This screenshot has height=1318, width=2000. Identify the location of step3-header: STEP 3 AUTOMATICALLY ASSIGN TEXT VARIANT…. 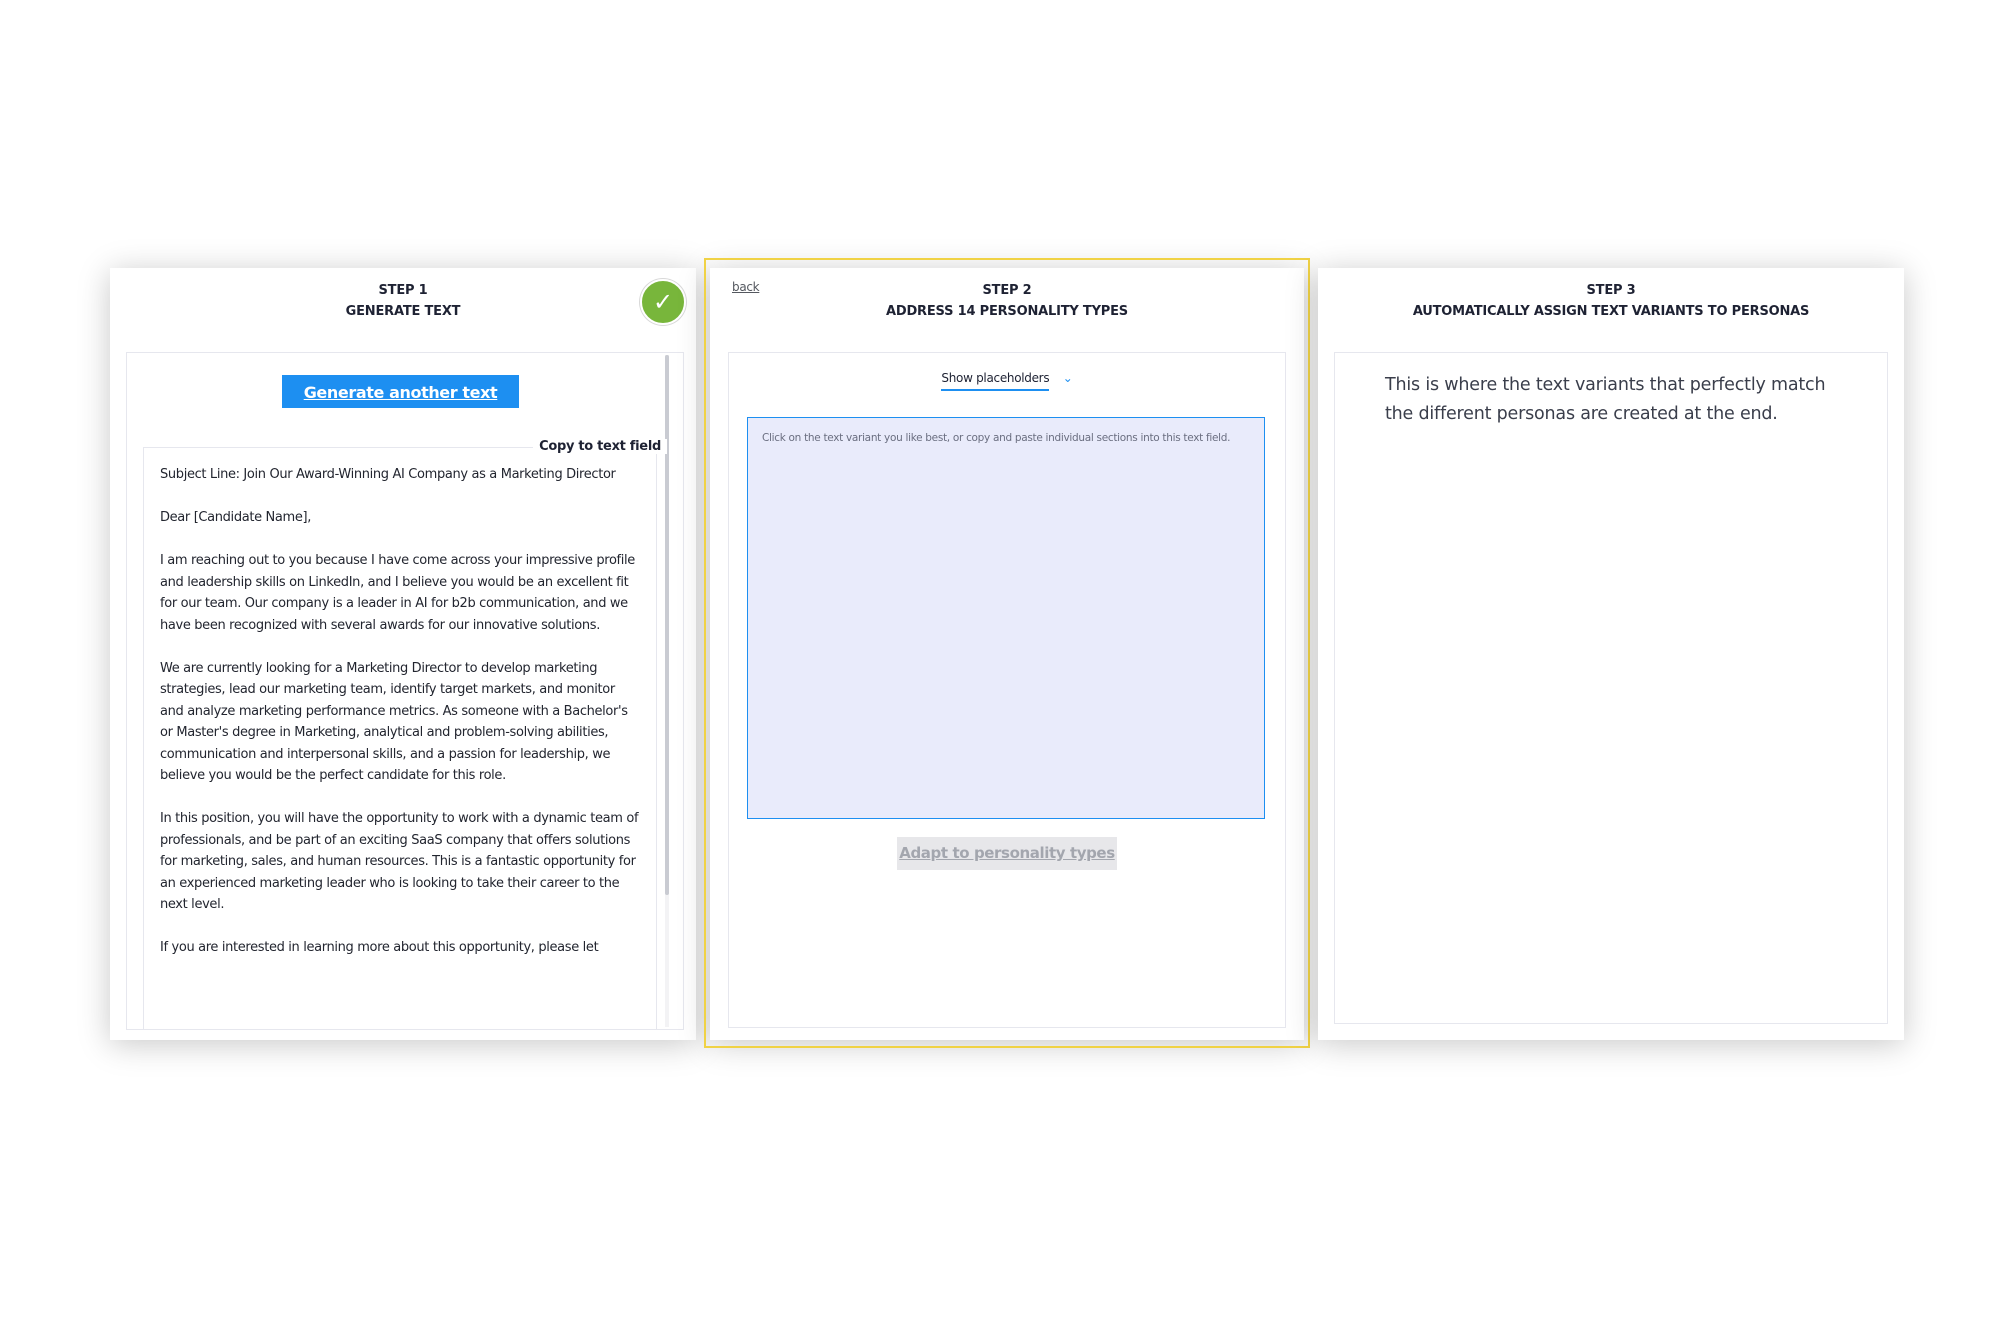
(1611, 301).